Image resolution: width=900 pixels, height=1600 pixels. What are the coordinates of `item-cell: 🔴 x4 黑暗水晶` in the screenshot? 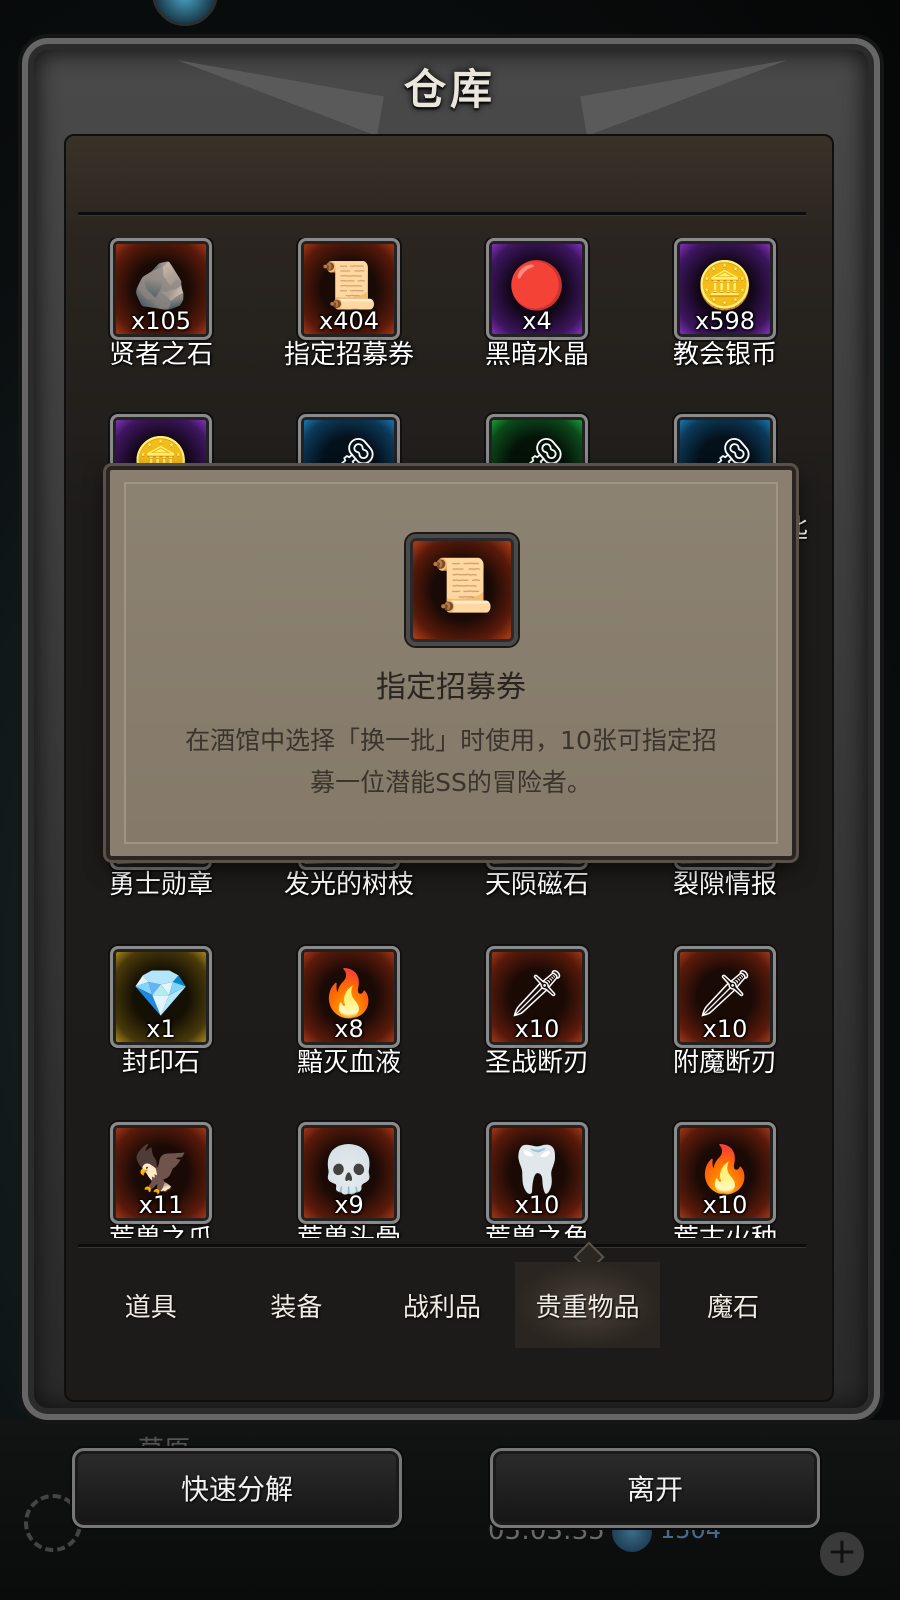 It's located at (545, 318).